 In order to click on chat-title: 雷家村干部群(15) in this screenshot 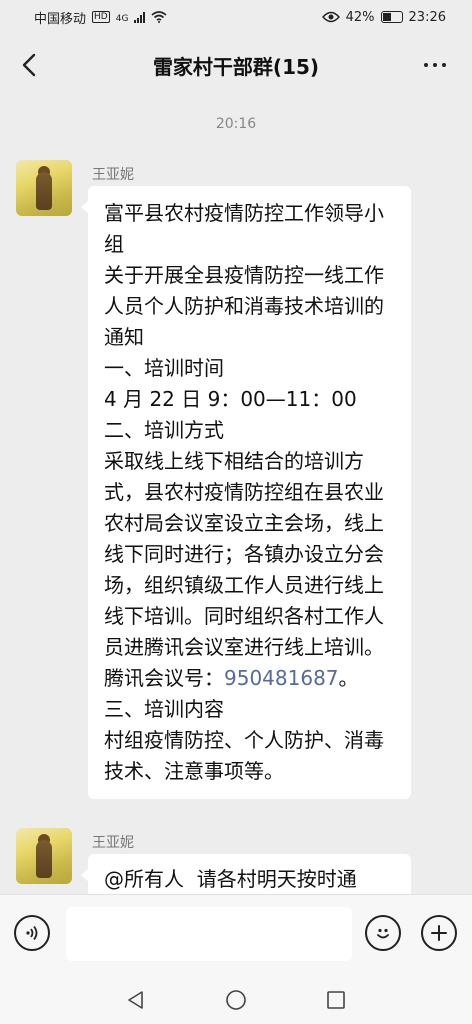, I will do `click(236, 66)`.